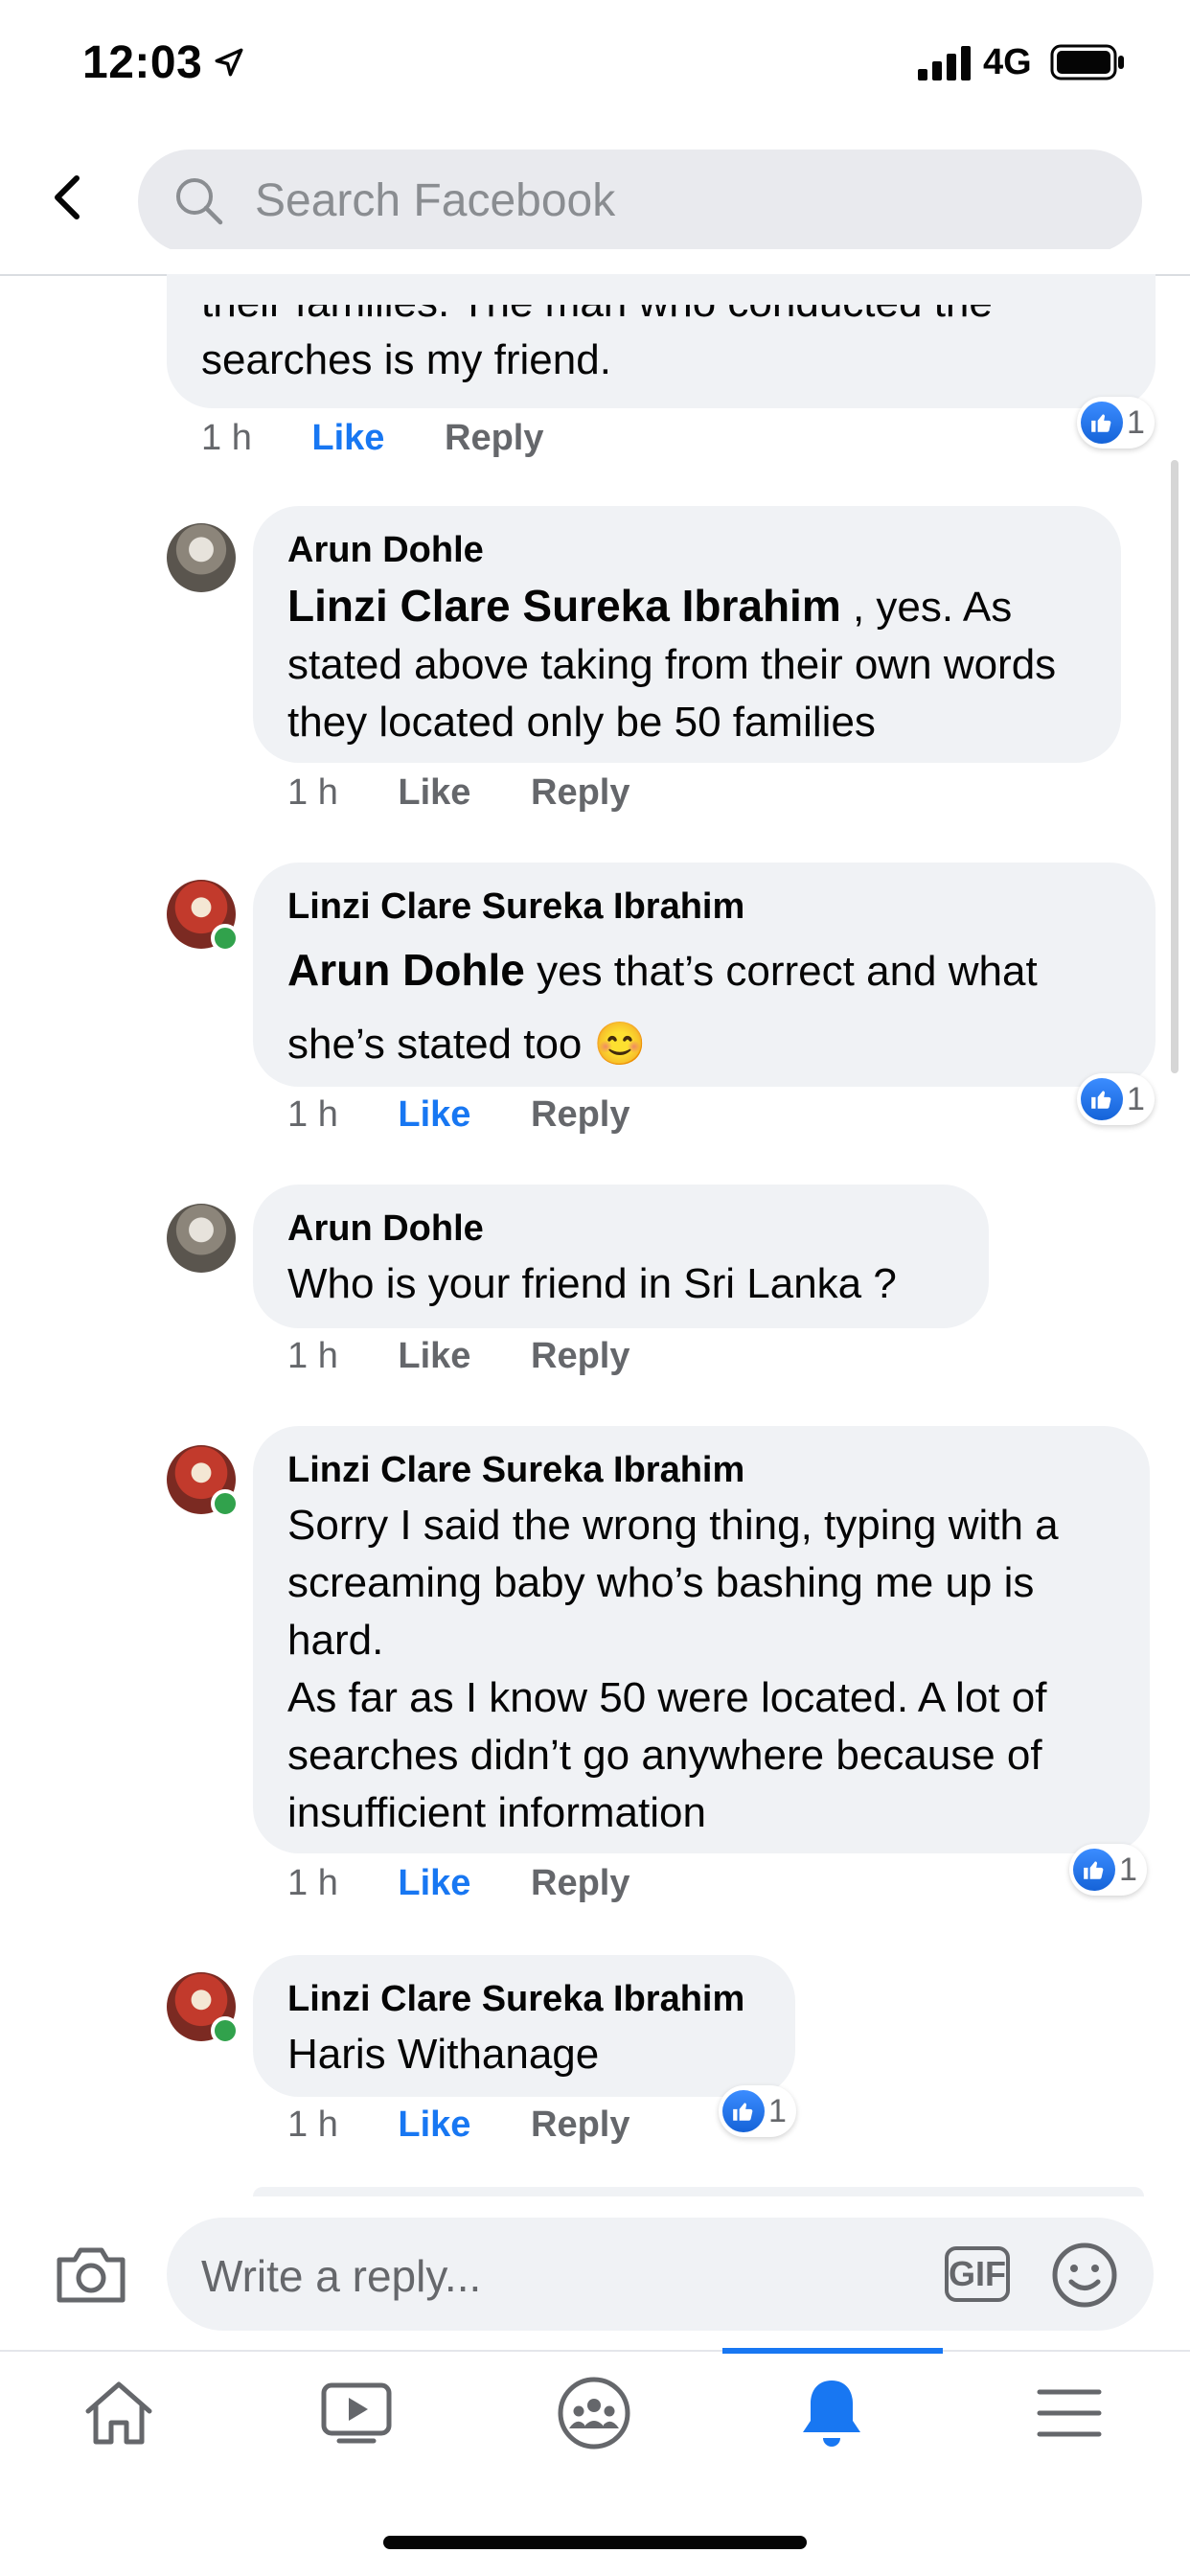 The height and width of the screenshot is (2576, 1190). What do you see at coordinates (1175, 766) in the screenshot?
I see `scrollbar` at bounding box center [1175, 766].